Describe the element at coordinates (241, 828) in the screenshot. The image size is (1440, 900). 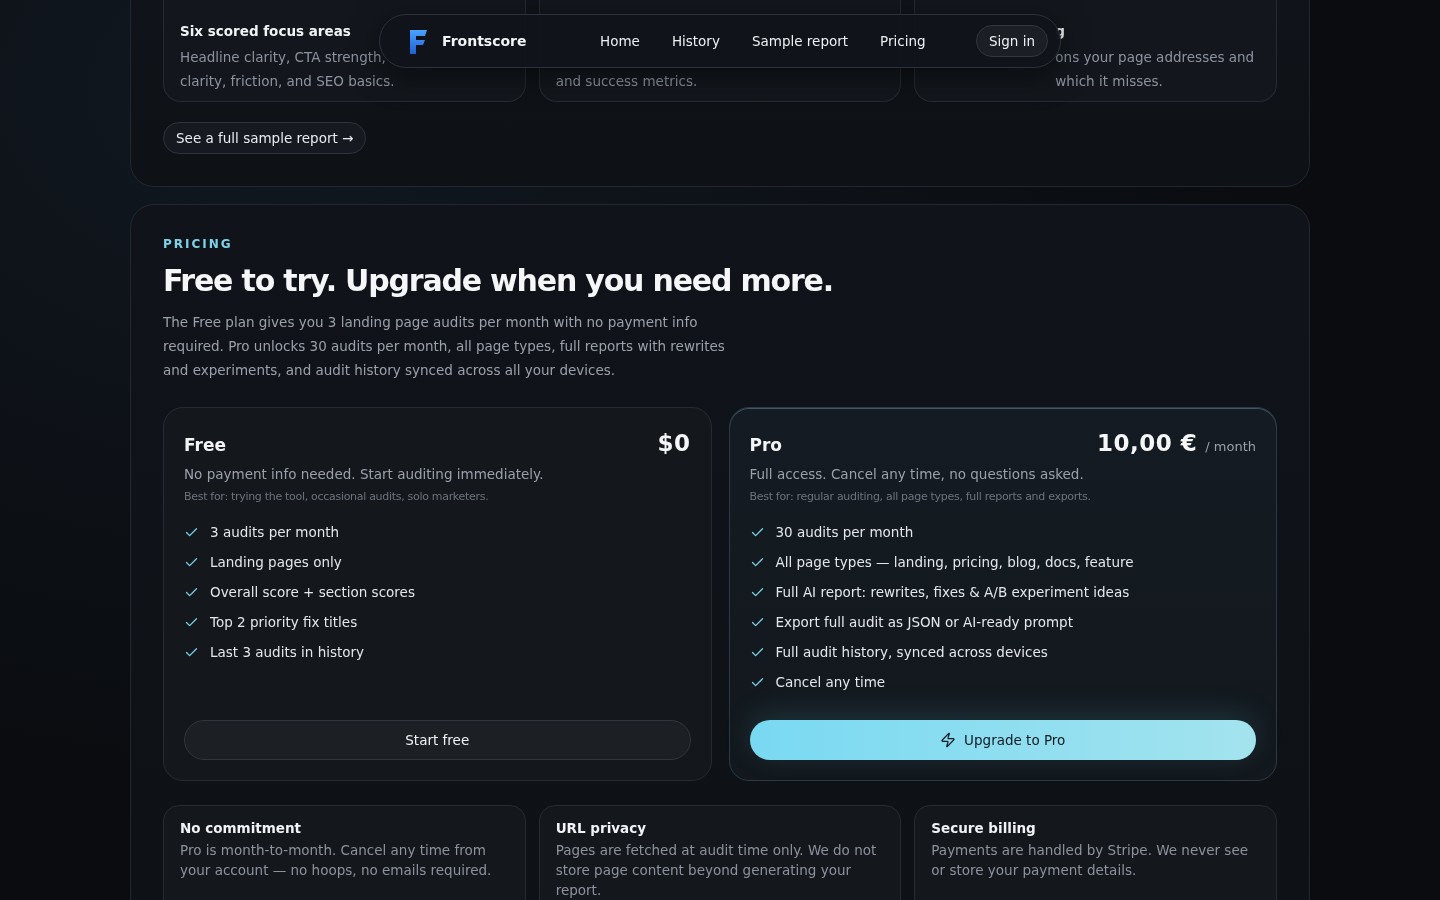
I see `info-title: No commitment` at that location.